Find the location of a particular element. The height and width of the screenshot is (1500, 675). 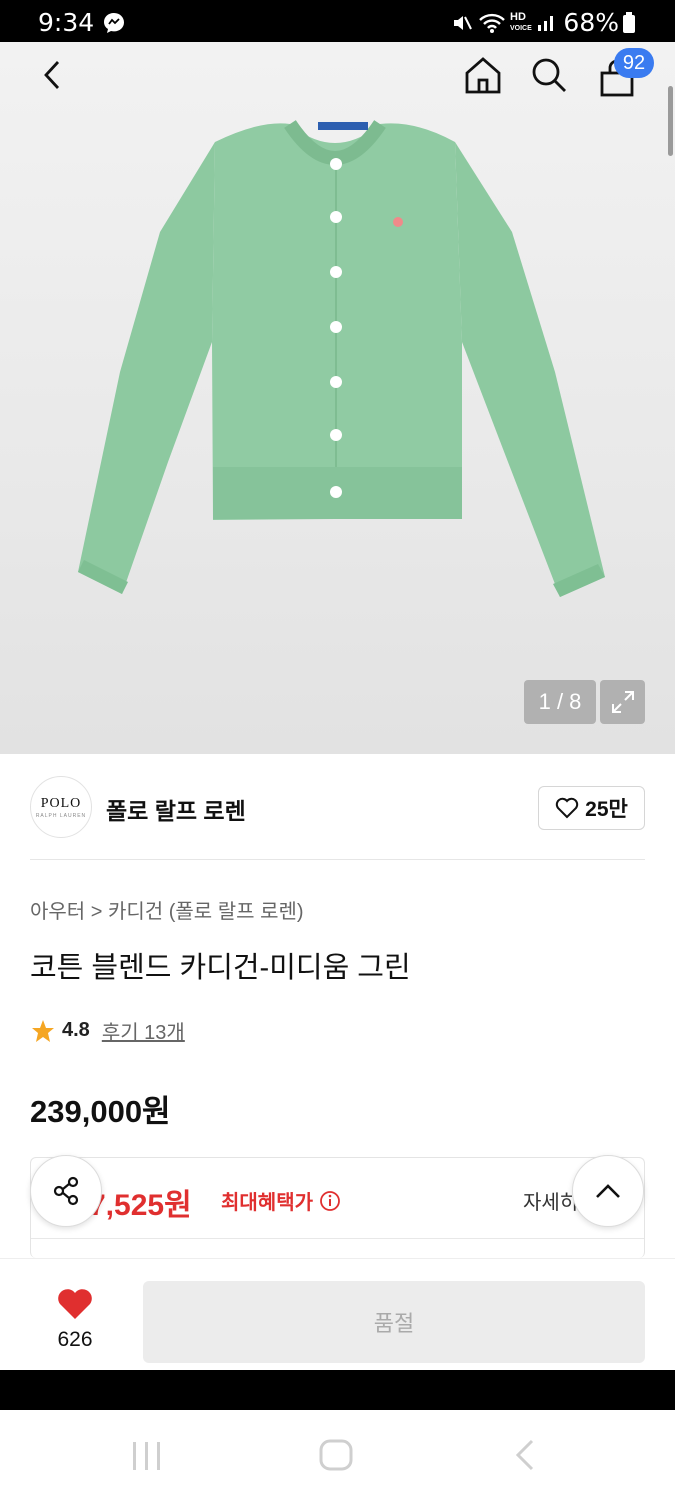

search-button is located at coordinates (549, 75).